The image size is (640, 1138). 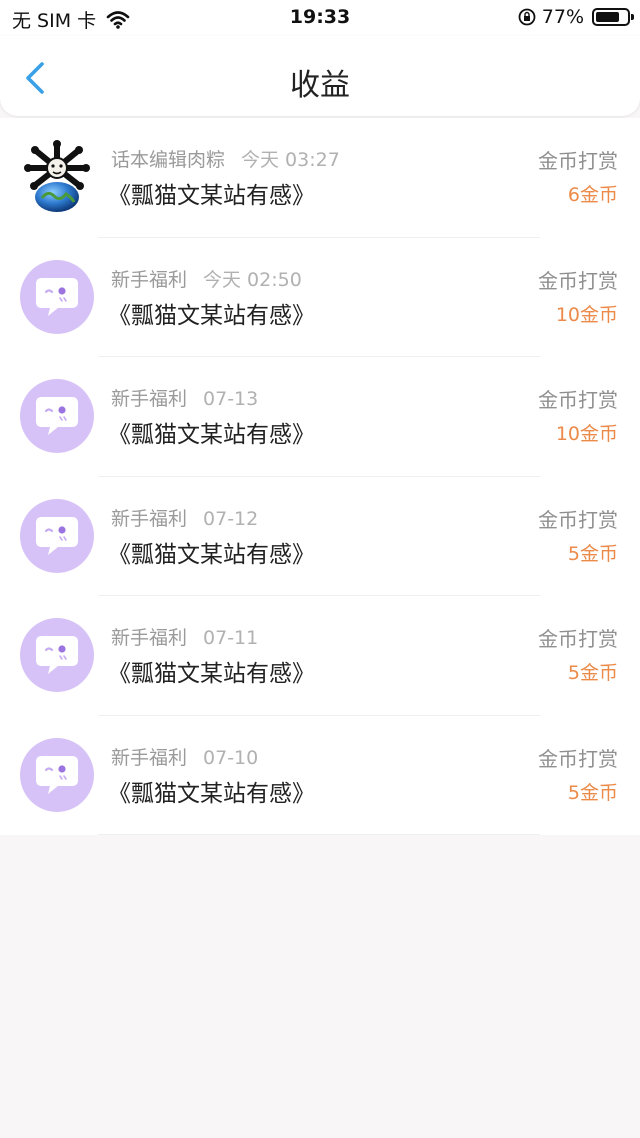 I want to click on row-meta: 新手福利 07-13, so click(x=184, y=397).